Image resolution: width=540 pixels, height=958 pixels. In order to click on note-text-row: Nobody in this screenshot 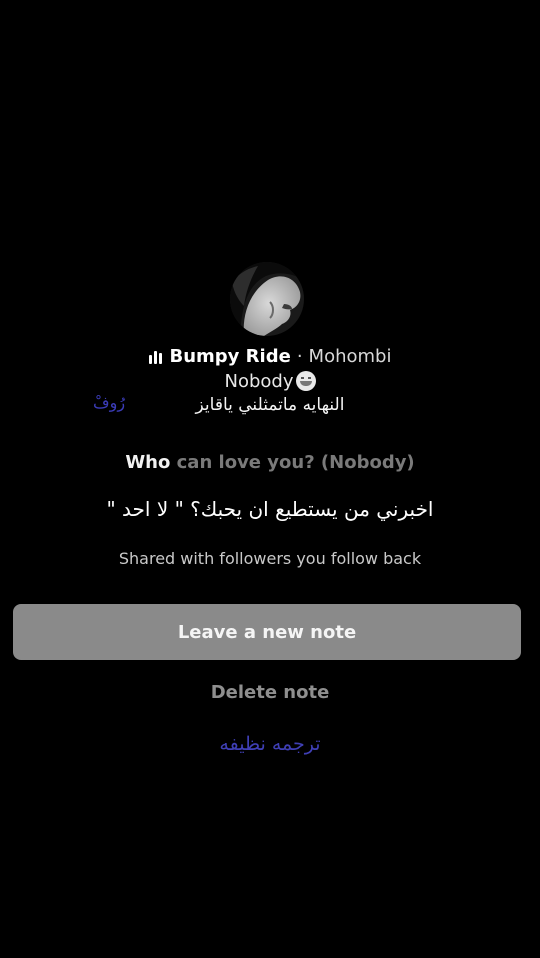, I will do `click(270, 381)`.